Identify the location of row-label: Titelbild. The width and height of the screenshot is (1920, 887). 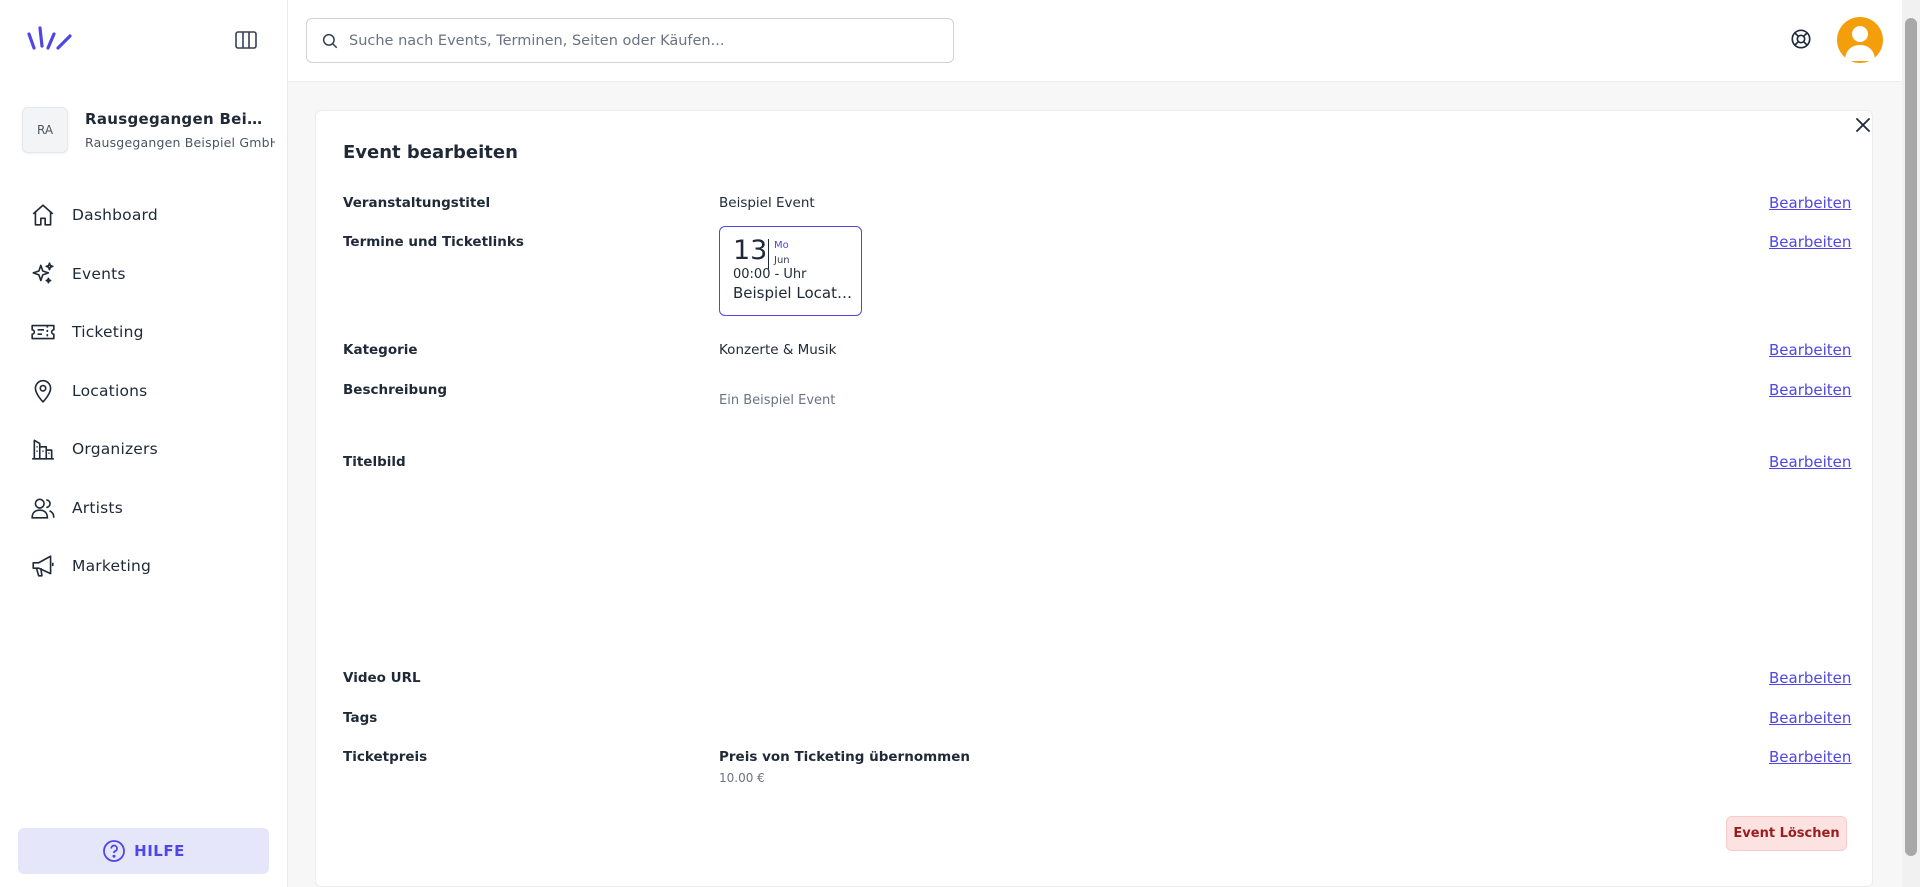
(374, 462).